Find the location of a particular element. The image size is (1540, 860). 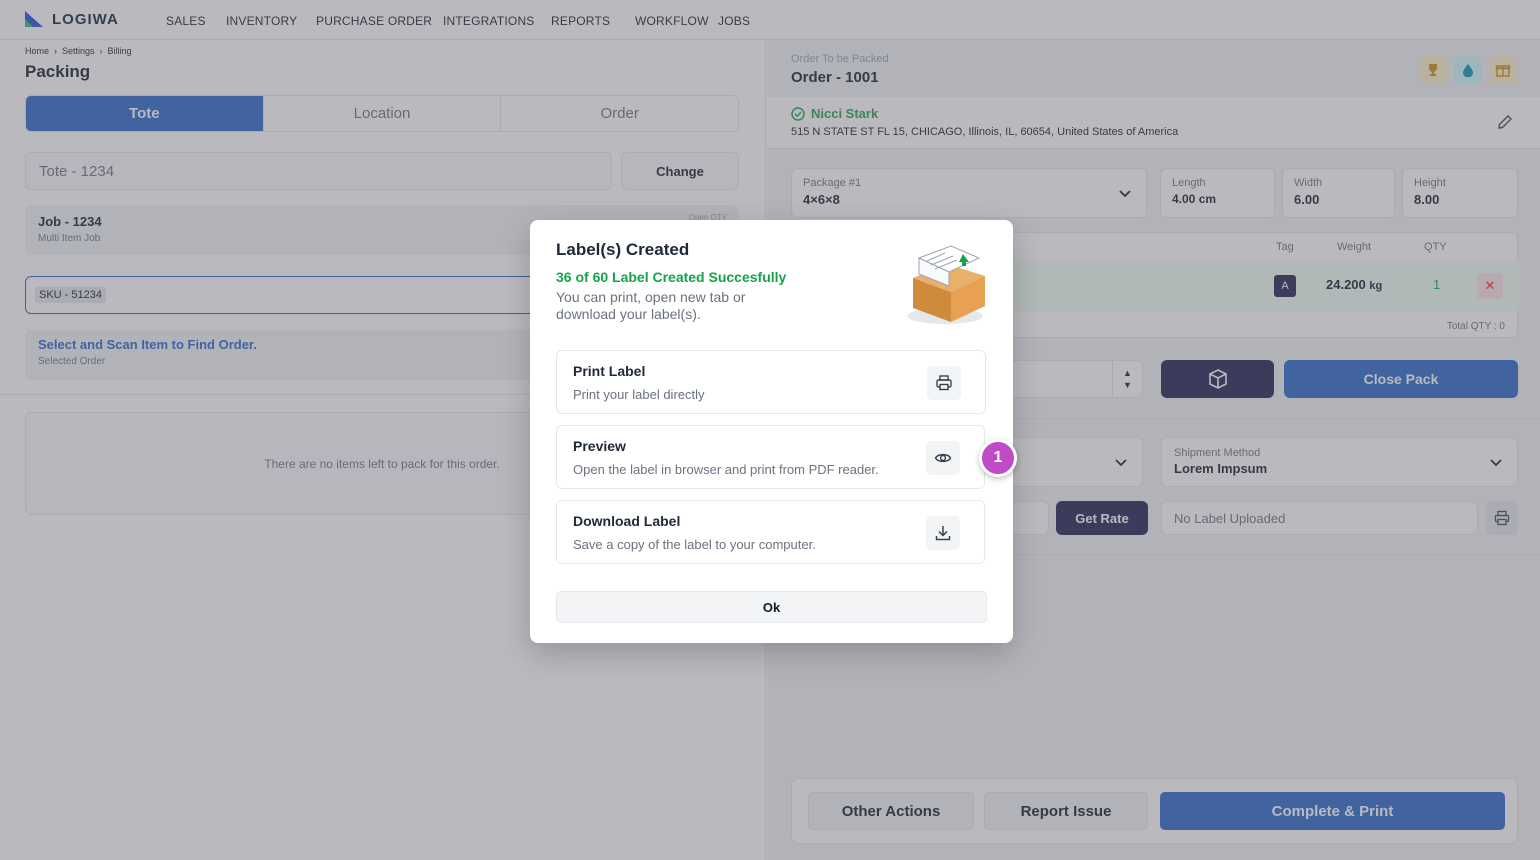

print-label-icon-button is located at coordinates (944, 383).